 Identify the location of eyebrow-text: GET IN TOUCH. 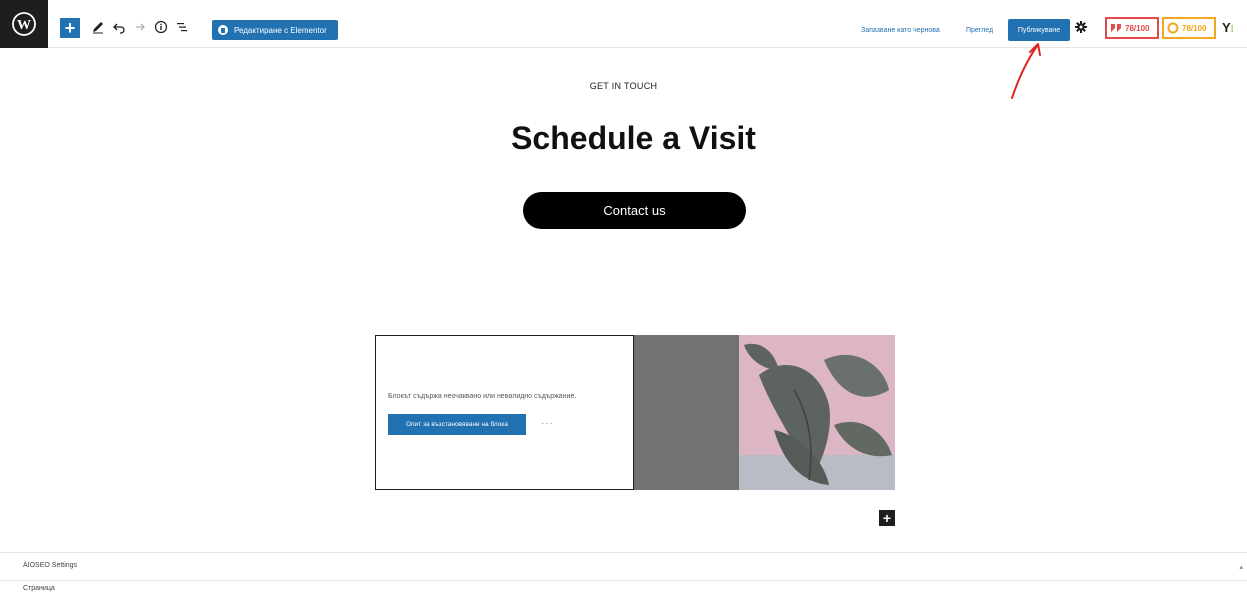
(623, 86).